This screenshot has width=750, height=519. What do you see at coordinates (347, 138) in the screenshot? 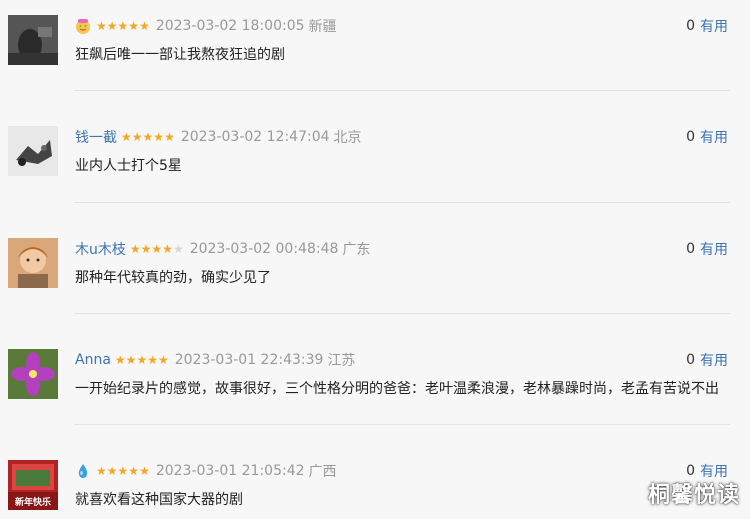
I see `comment-location: 北京` at bounding box center [347, 138].